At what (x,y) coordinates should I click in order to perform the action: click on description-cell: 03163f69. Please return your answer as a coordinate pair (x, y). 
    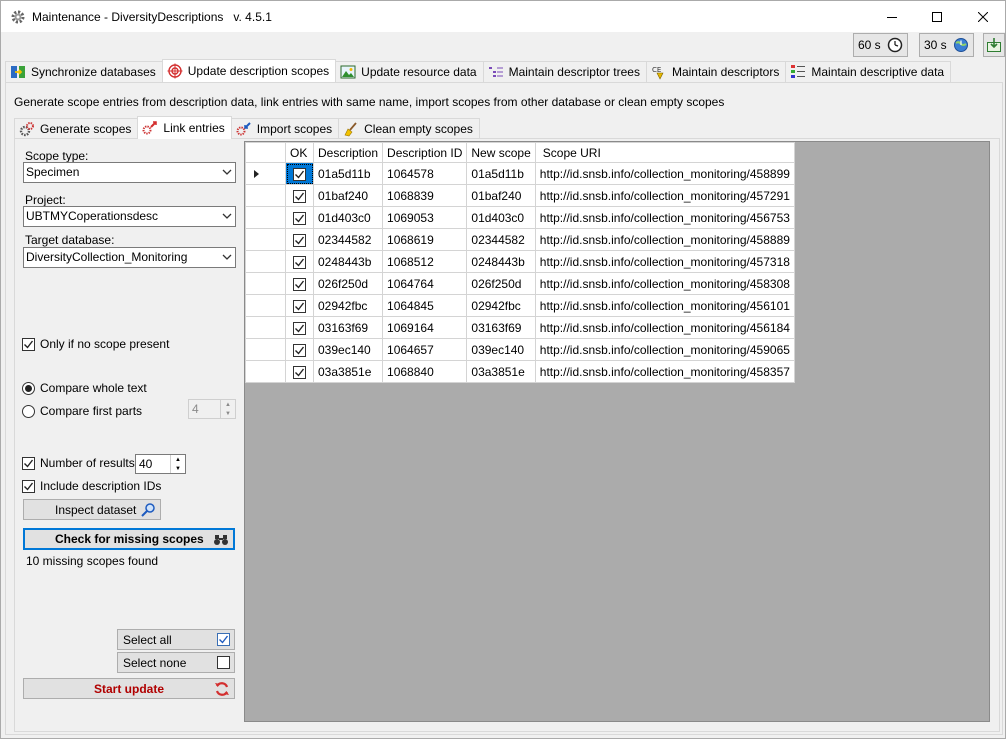
    Looking at the image, I should click on (348, 327).